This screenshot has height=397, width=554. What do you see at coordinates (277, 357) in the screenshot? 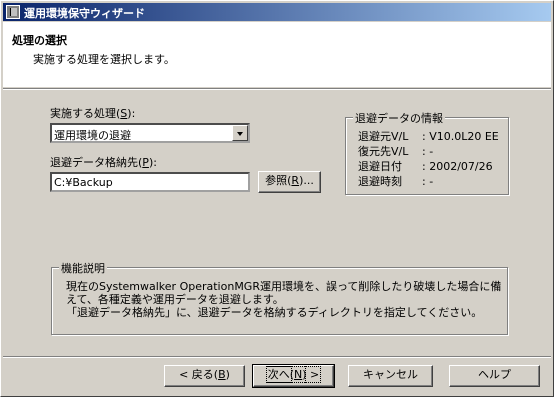
I see `footer-divider` at bounding box center [277, 357].